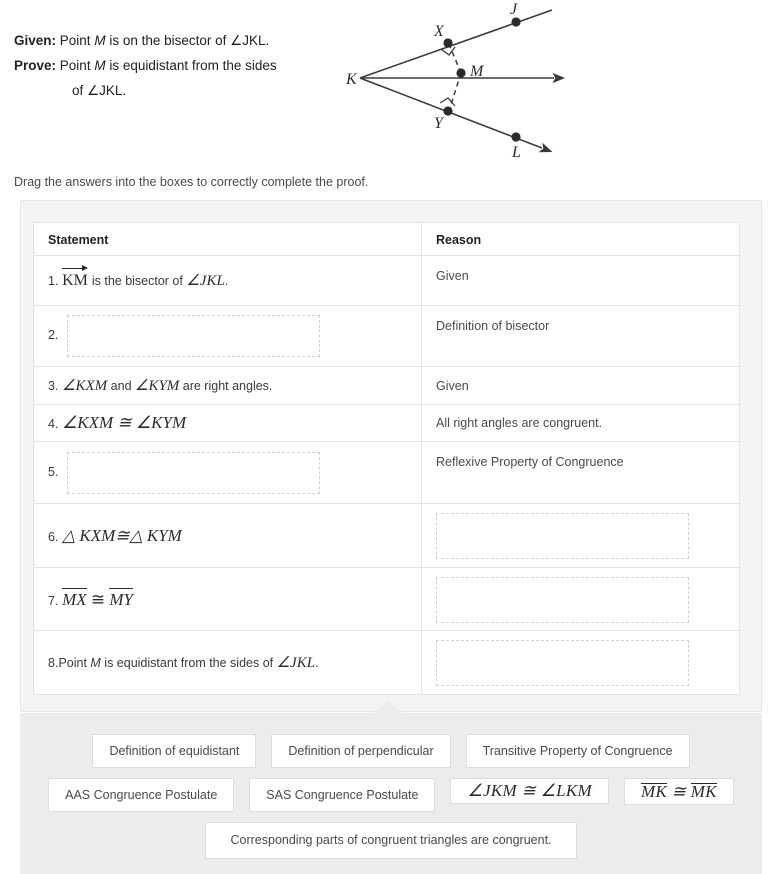 The height and width of the screenshot is (874, 783). Describe the element at coordinates (95, 663) in the screenshot. I see `statement-8-point-m: M` at that location.